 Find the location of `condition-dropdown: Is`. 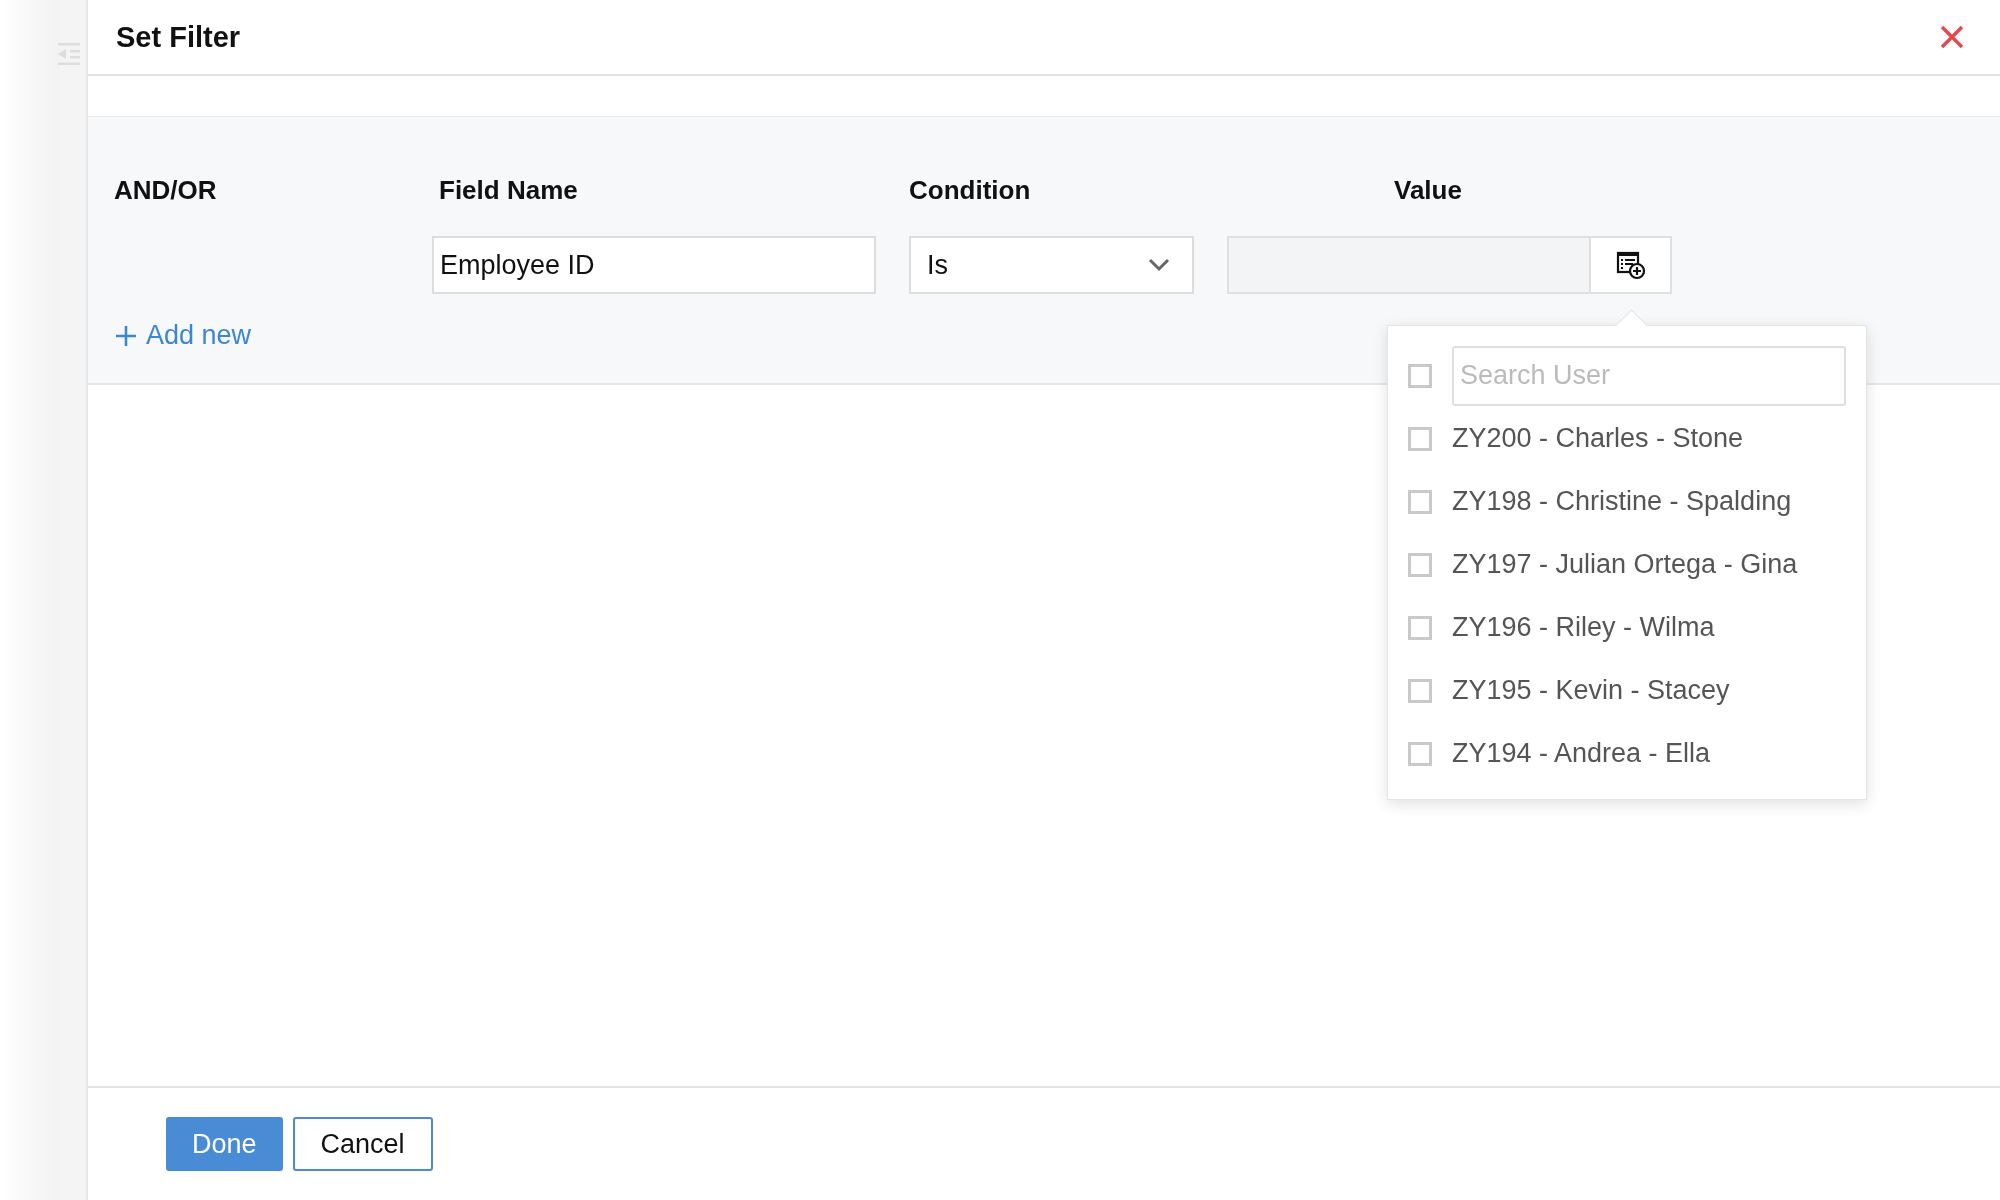

condition-dropdown: Is is located at coordinates (1051, 265).